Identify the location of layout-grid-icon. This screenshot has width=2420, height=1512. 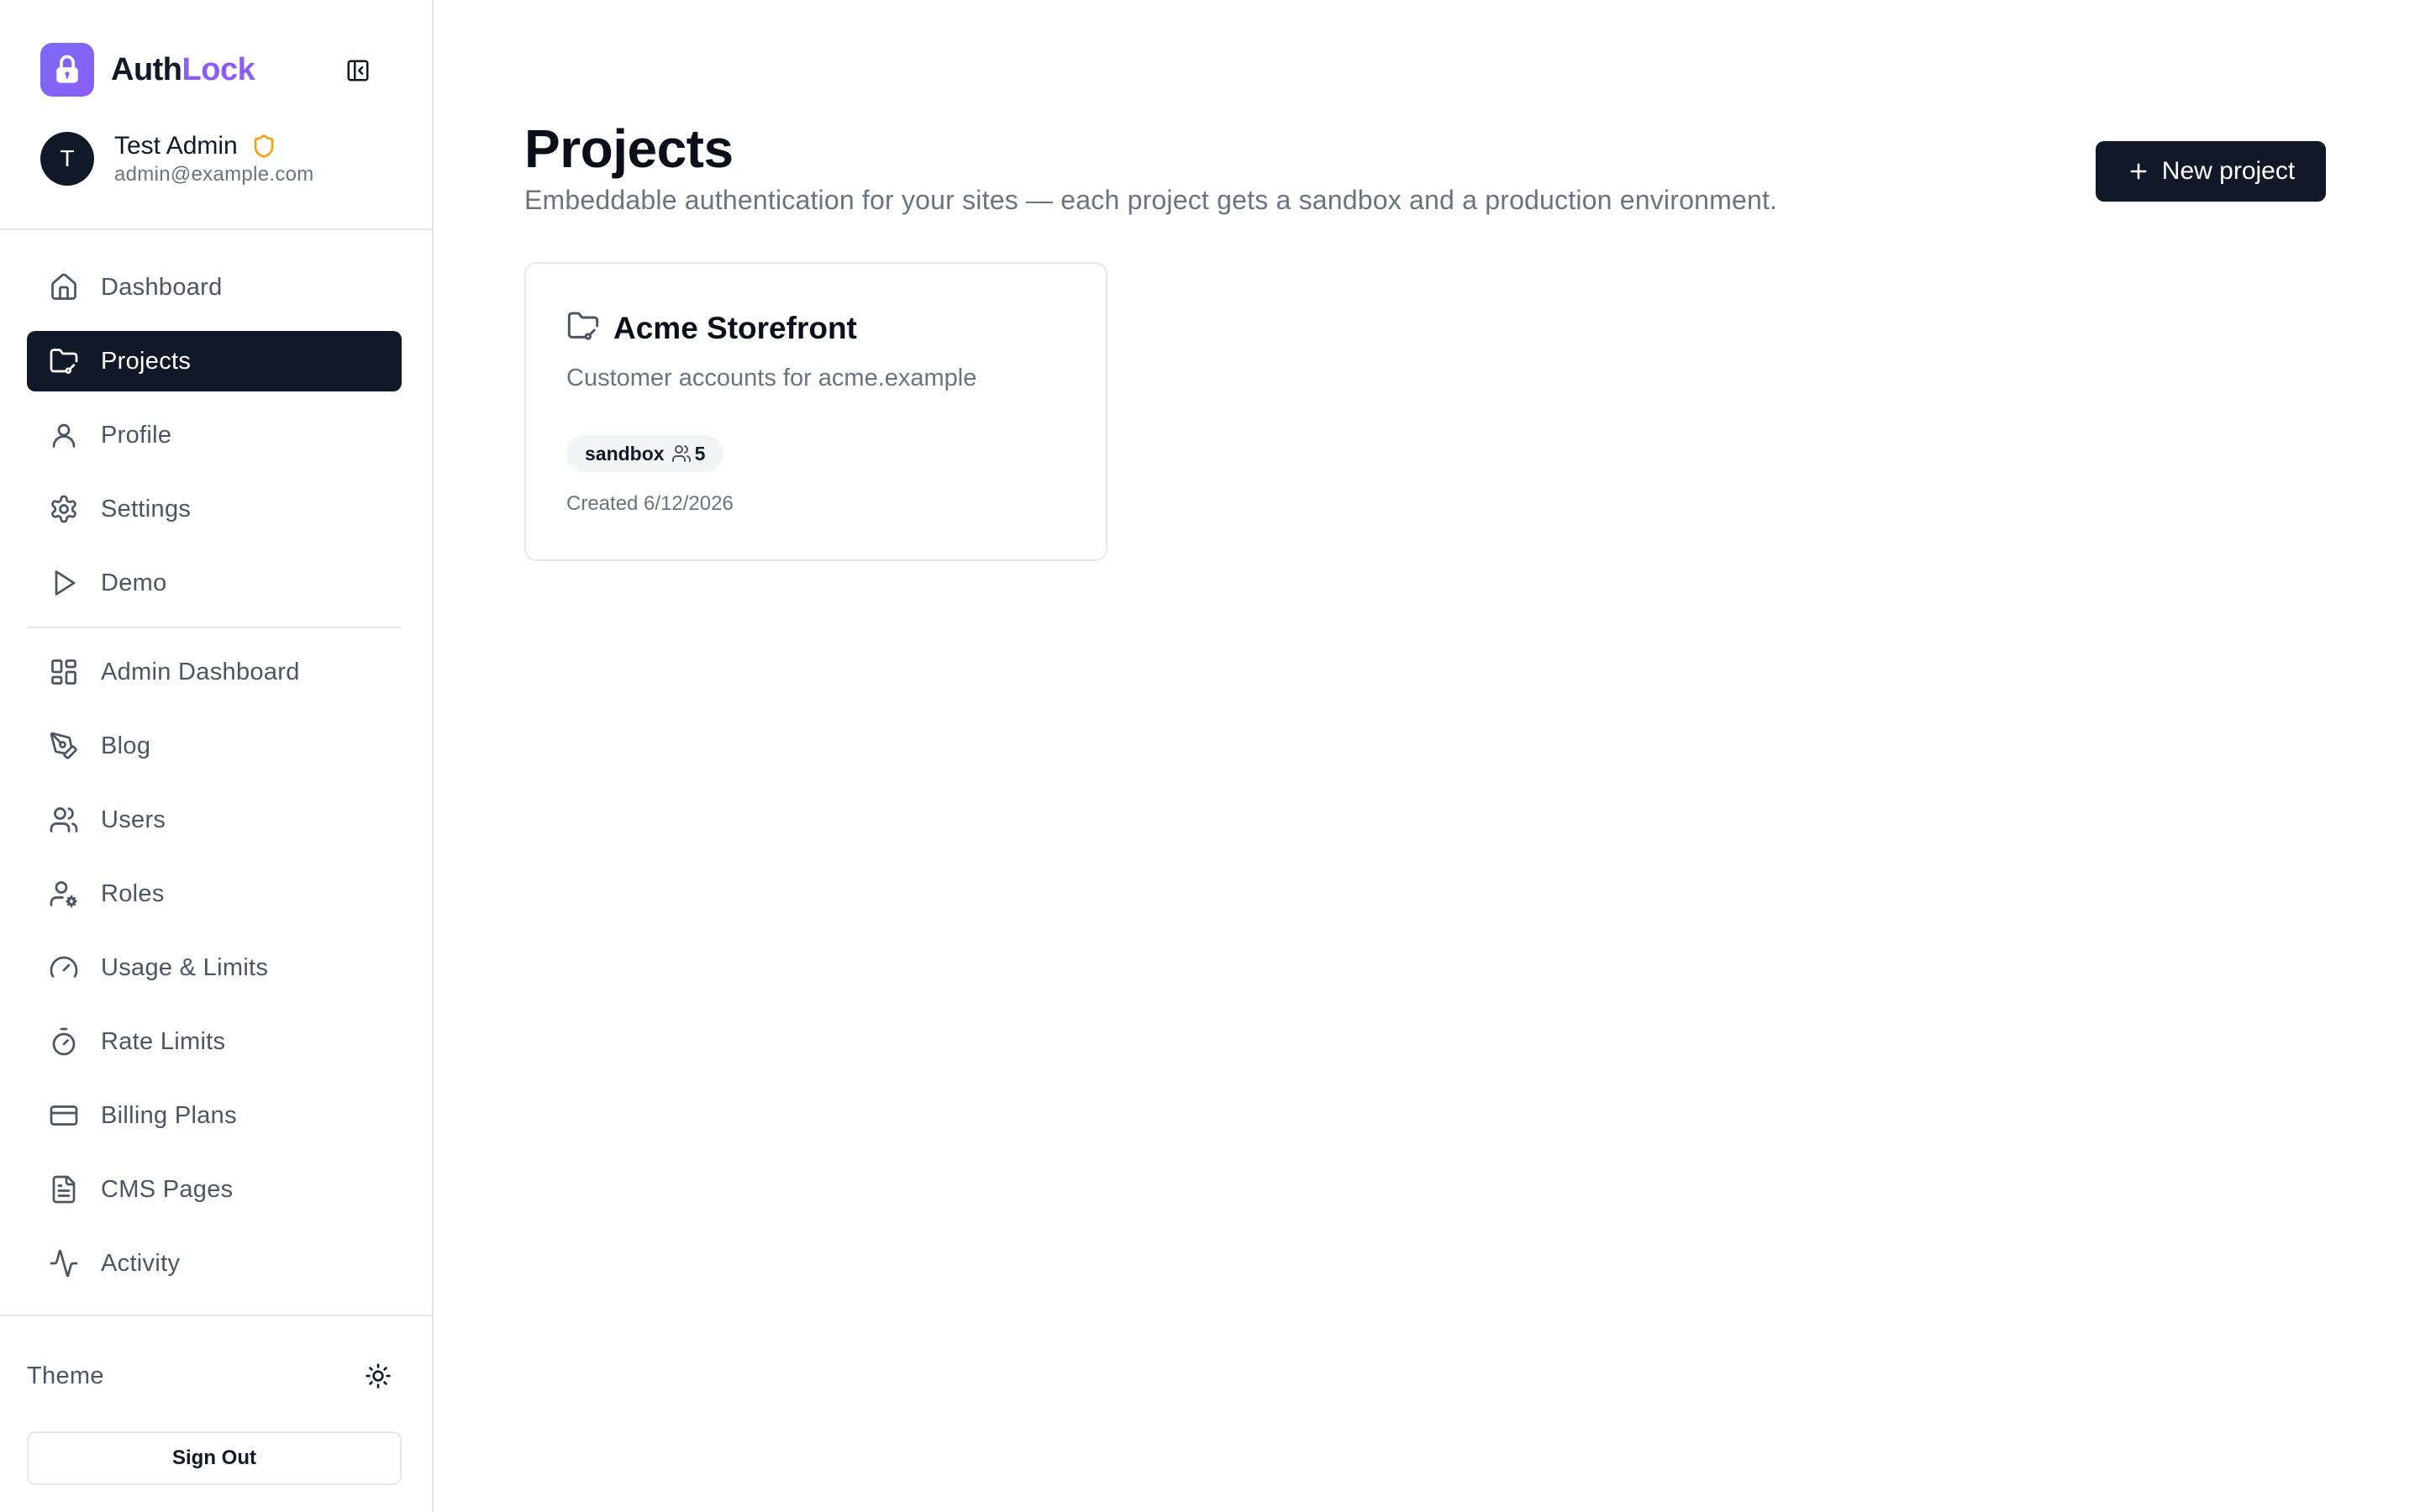
(64, 672).